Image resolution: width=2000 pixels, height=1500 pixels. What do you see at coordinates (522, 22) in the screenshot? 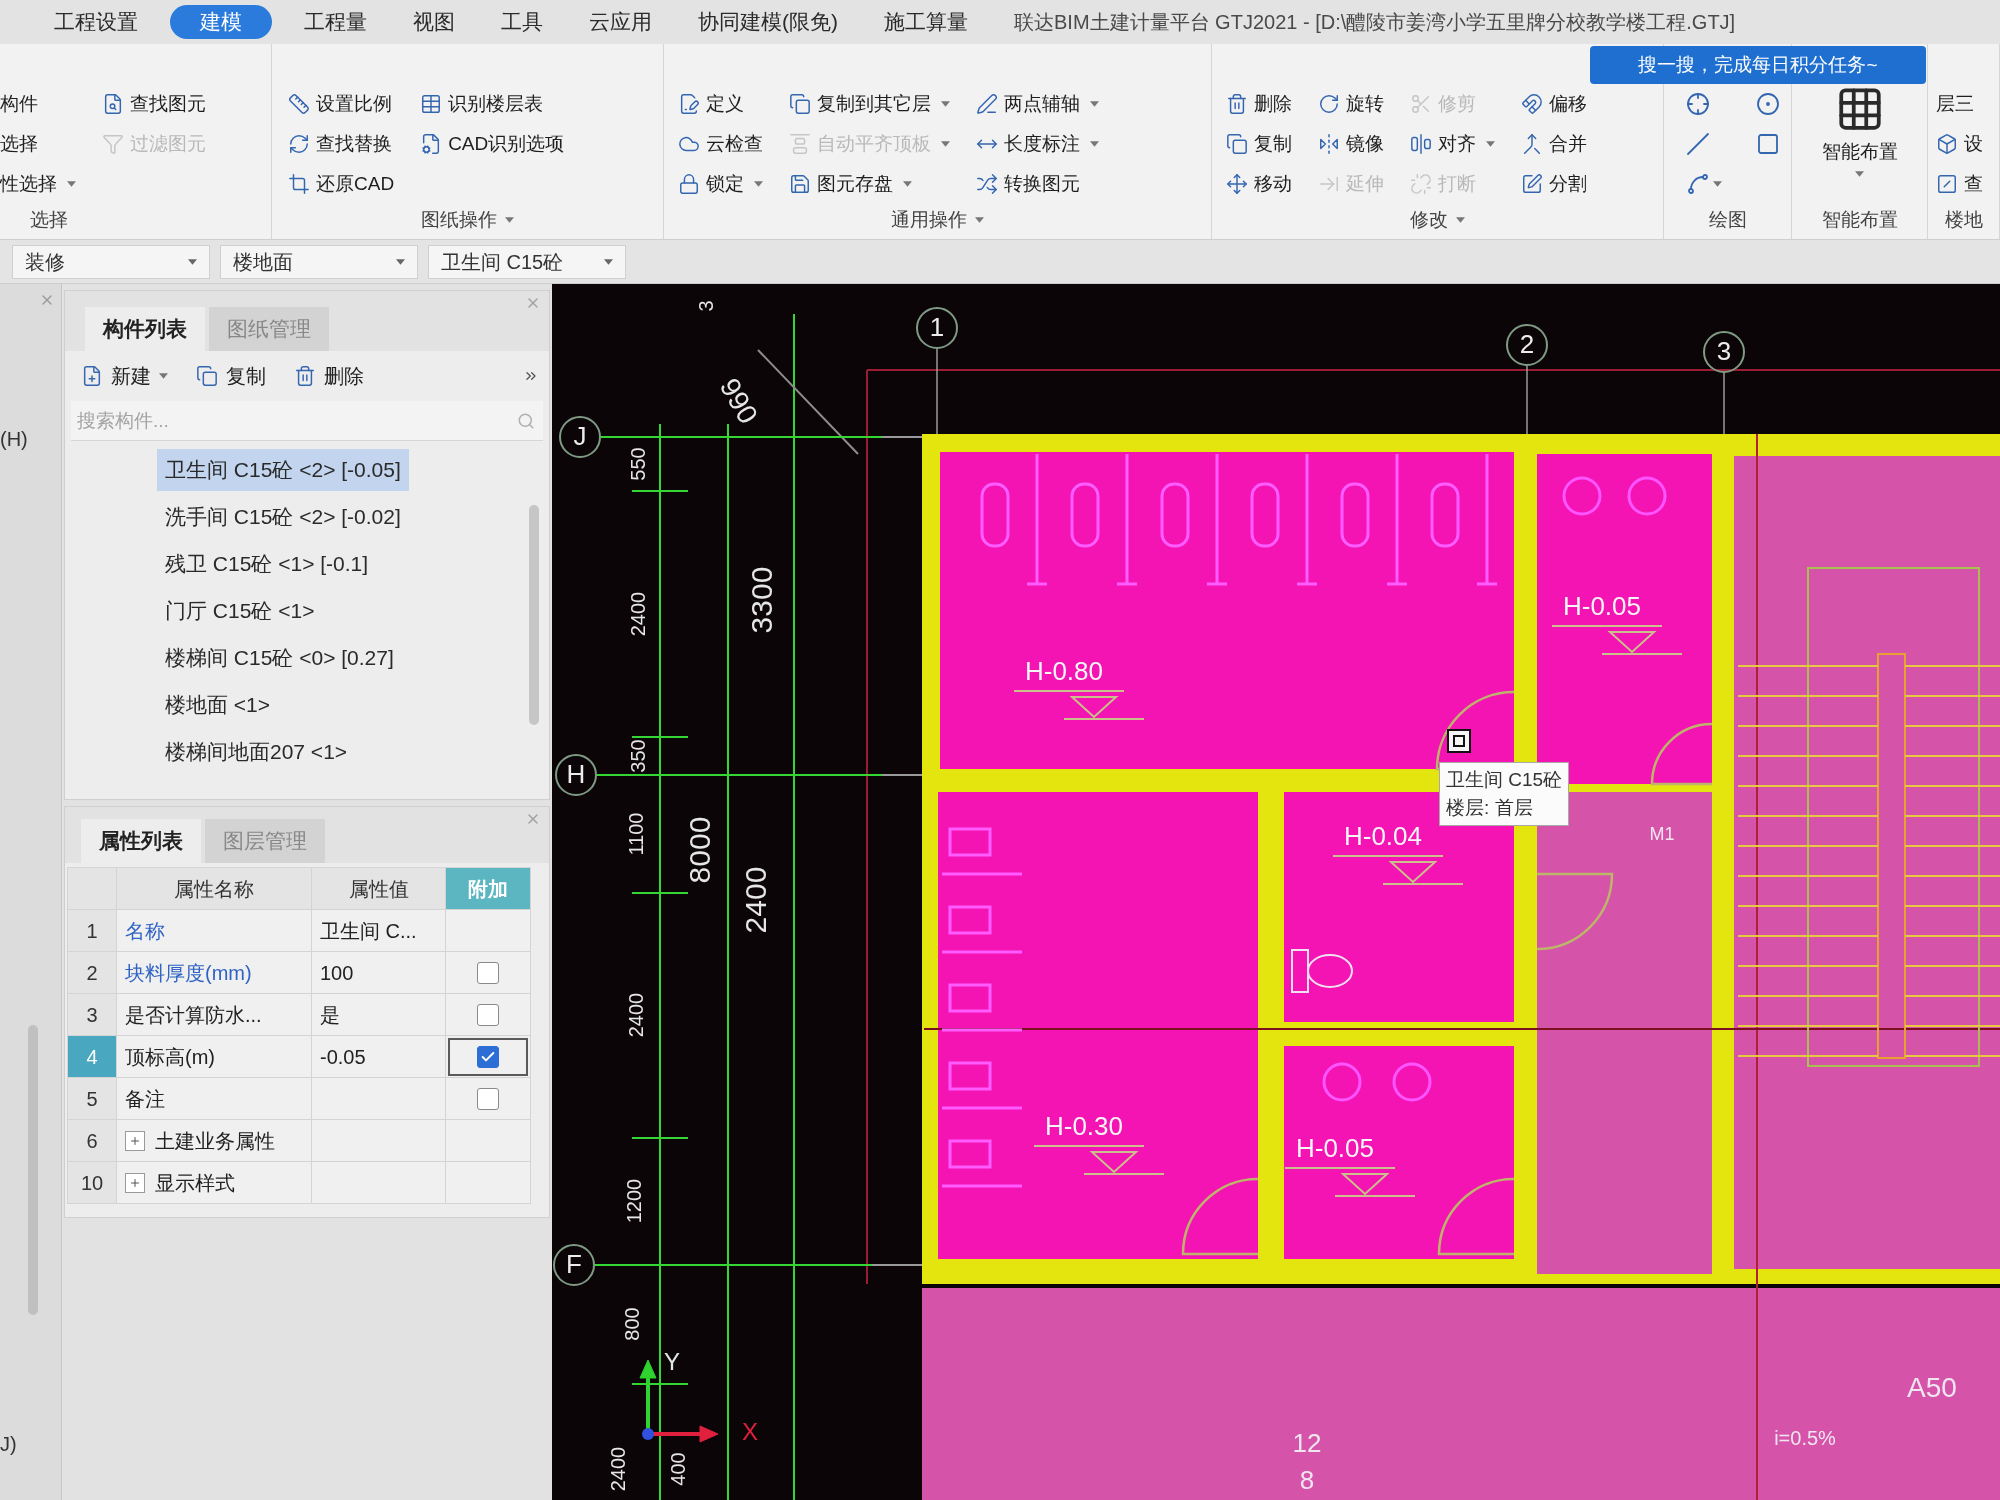
I see `menu-tab: 工具` at bounding box center [522, 22].